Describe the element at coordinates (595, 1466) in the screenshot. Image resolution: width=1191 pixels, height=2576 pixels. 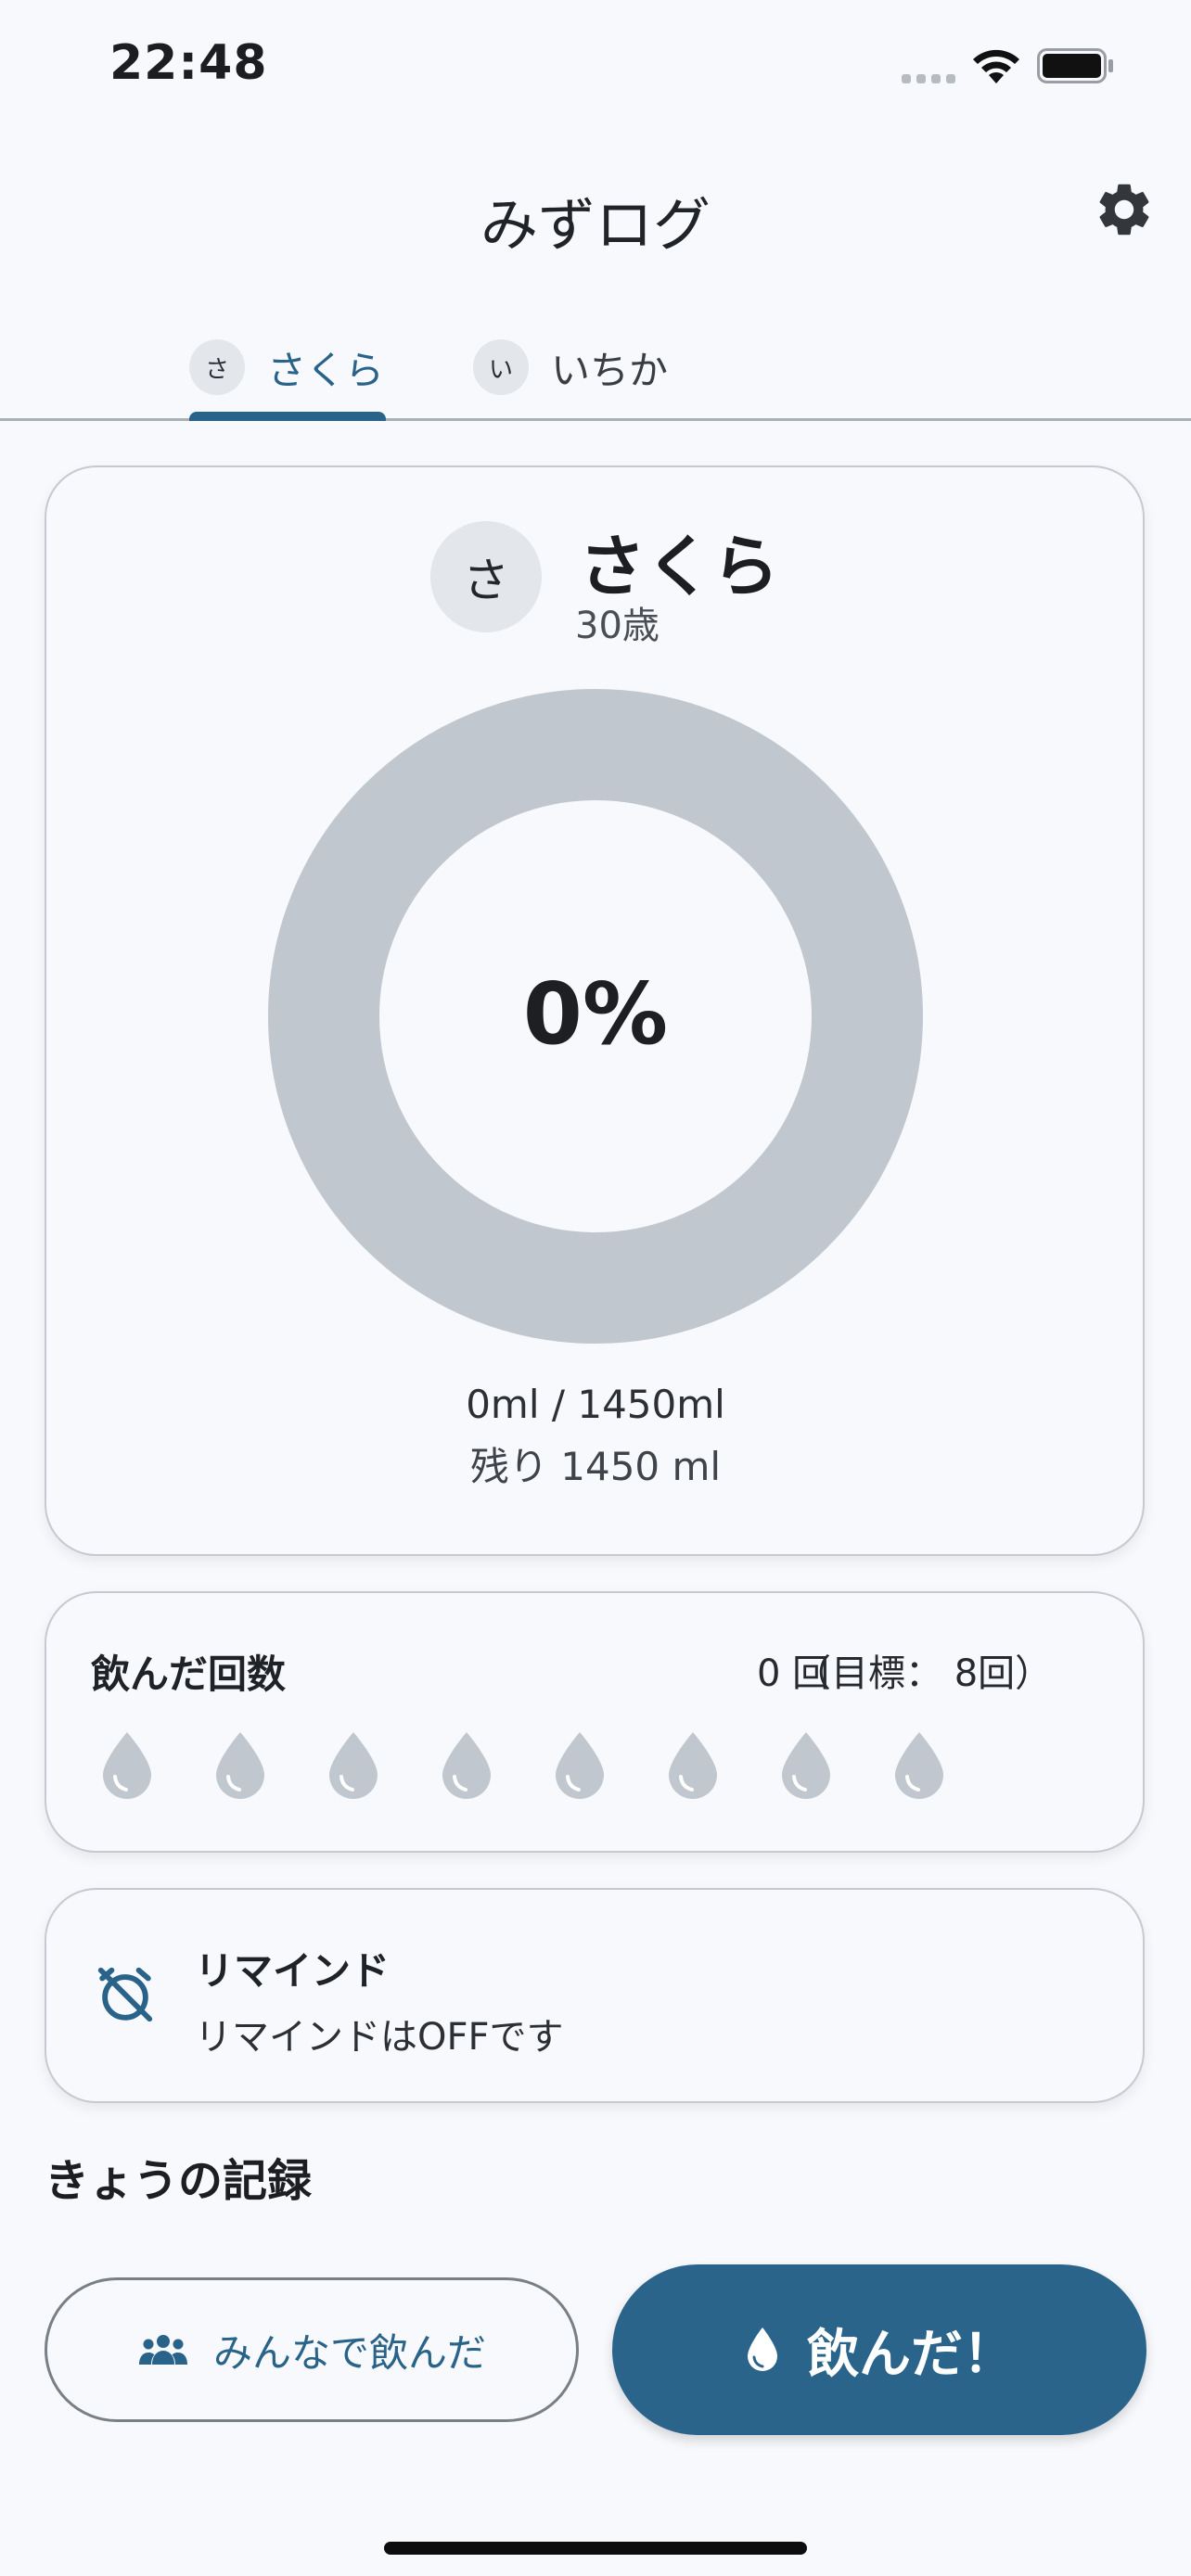
I see `progress-remaining: 残り 1450 ml` at that location.